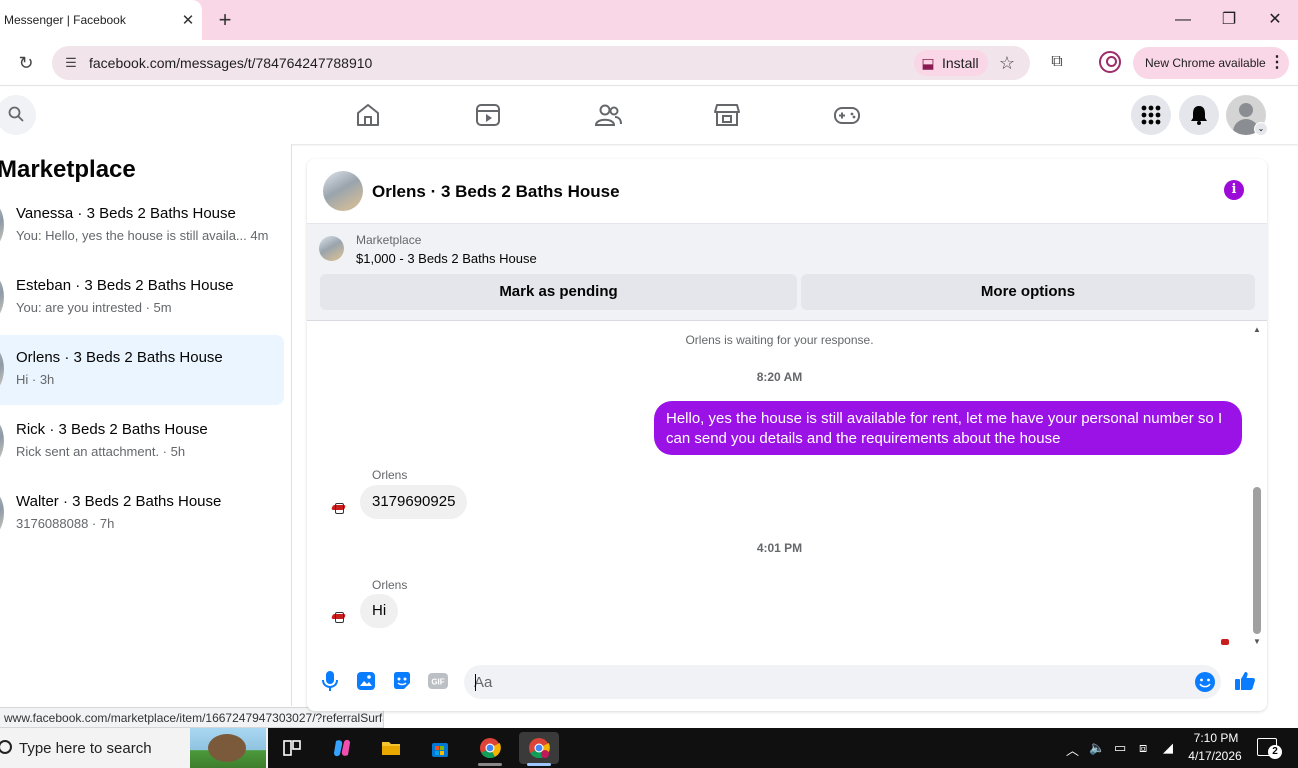 The image size is (1298, 768). I want to click on photo-icon, so click(366, 681).